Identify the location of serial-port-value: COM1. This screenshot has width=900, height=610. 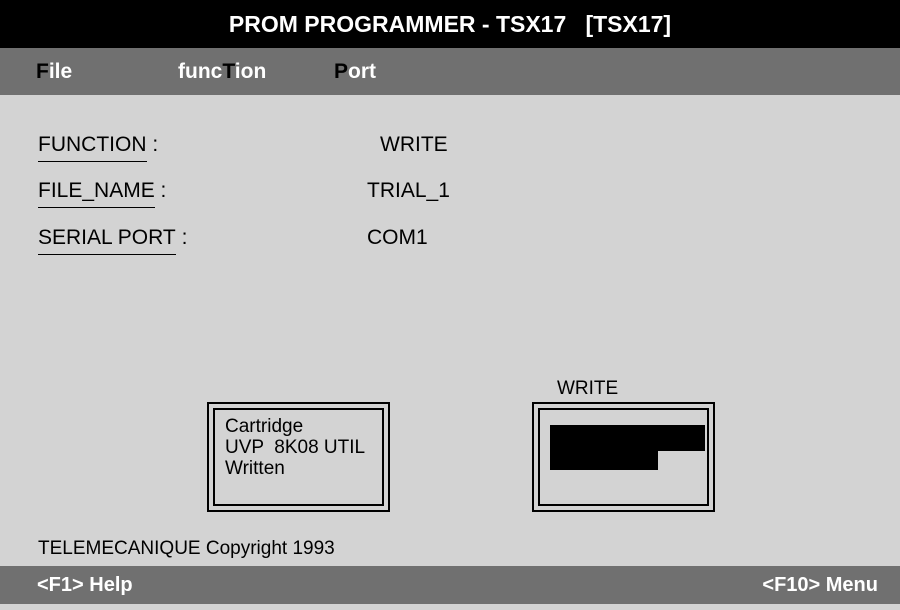
(397, 237).